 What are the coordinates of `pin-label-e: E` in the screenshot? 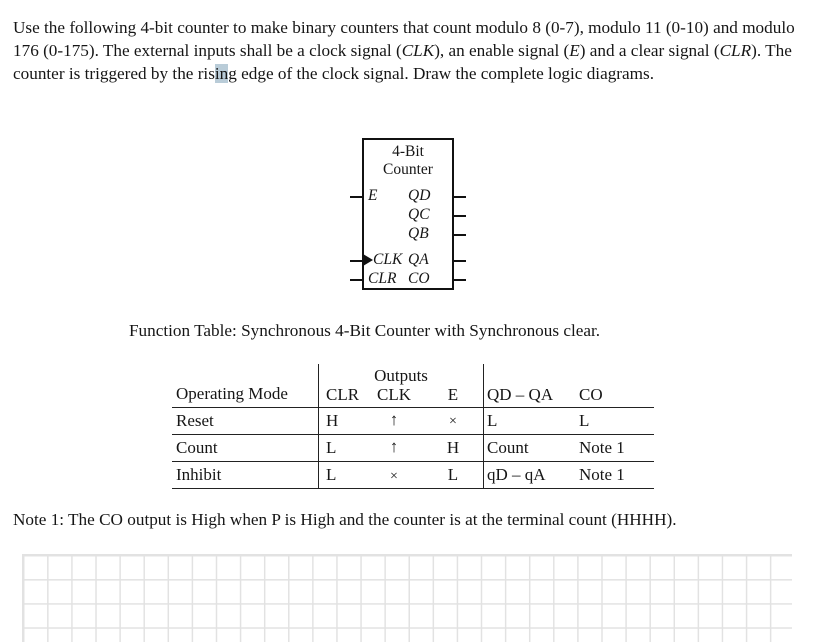 It's located at (373, 195).